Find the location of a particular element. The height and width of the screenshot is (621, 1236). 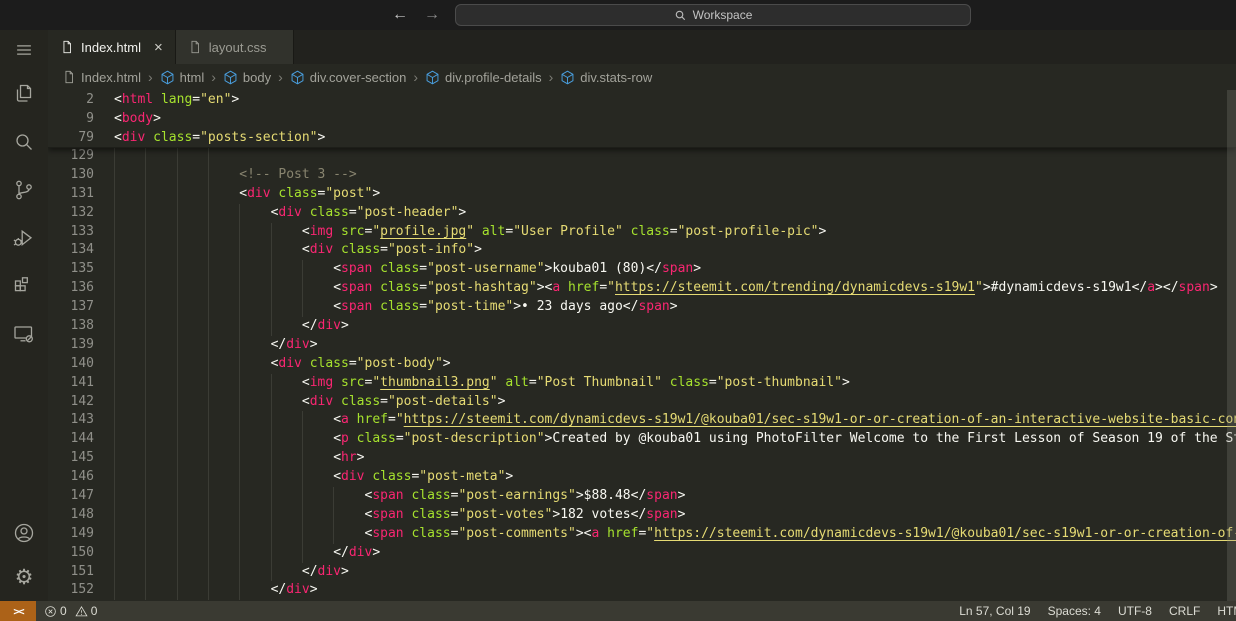

status-item-ln-57-col-19: Ln 57, Col 19 is located at coordinates (994, 611).